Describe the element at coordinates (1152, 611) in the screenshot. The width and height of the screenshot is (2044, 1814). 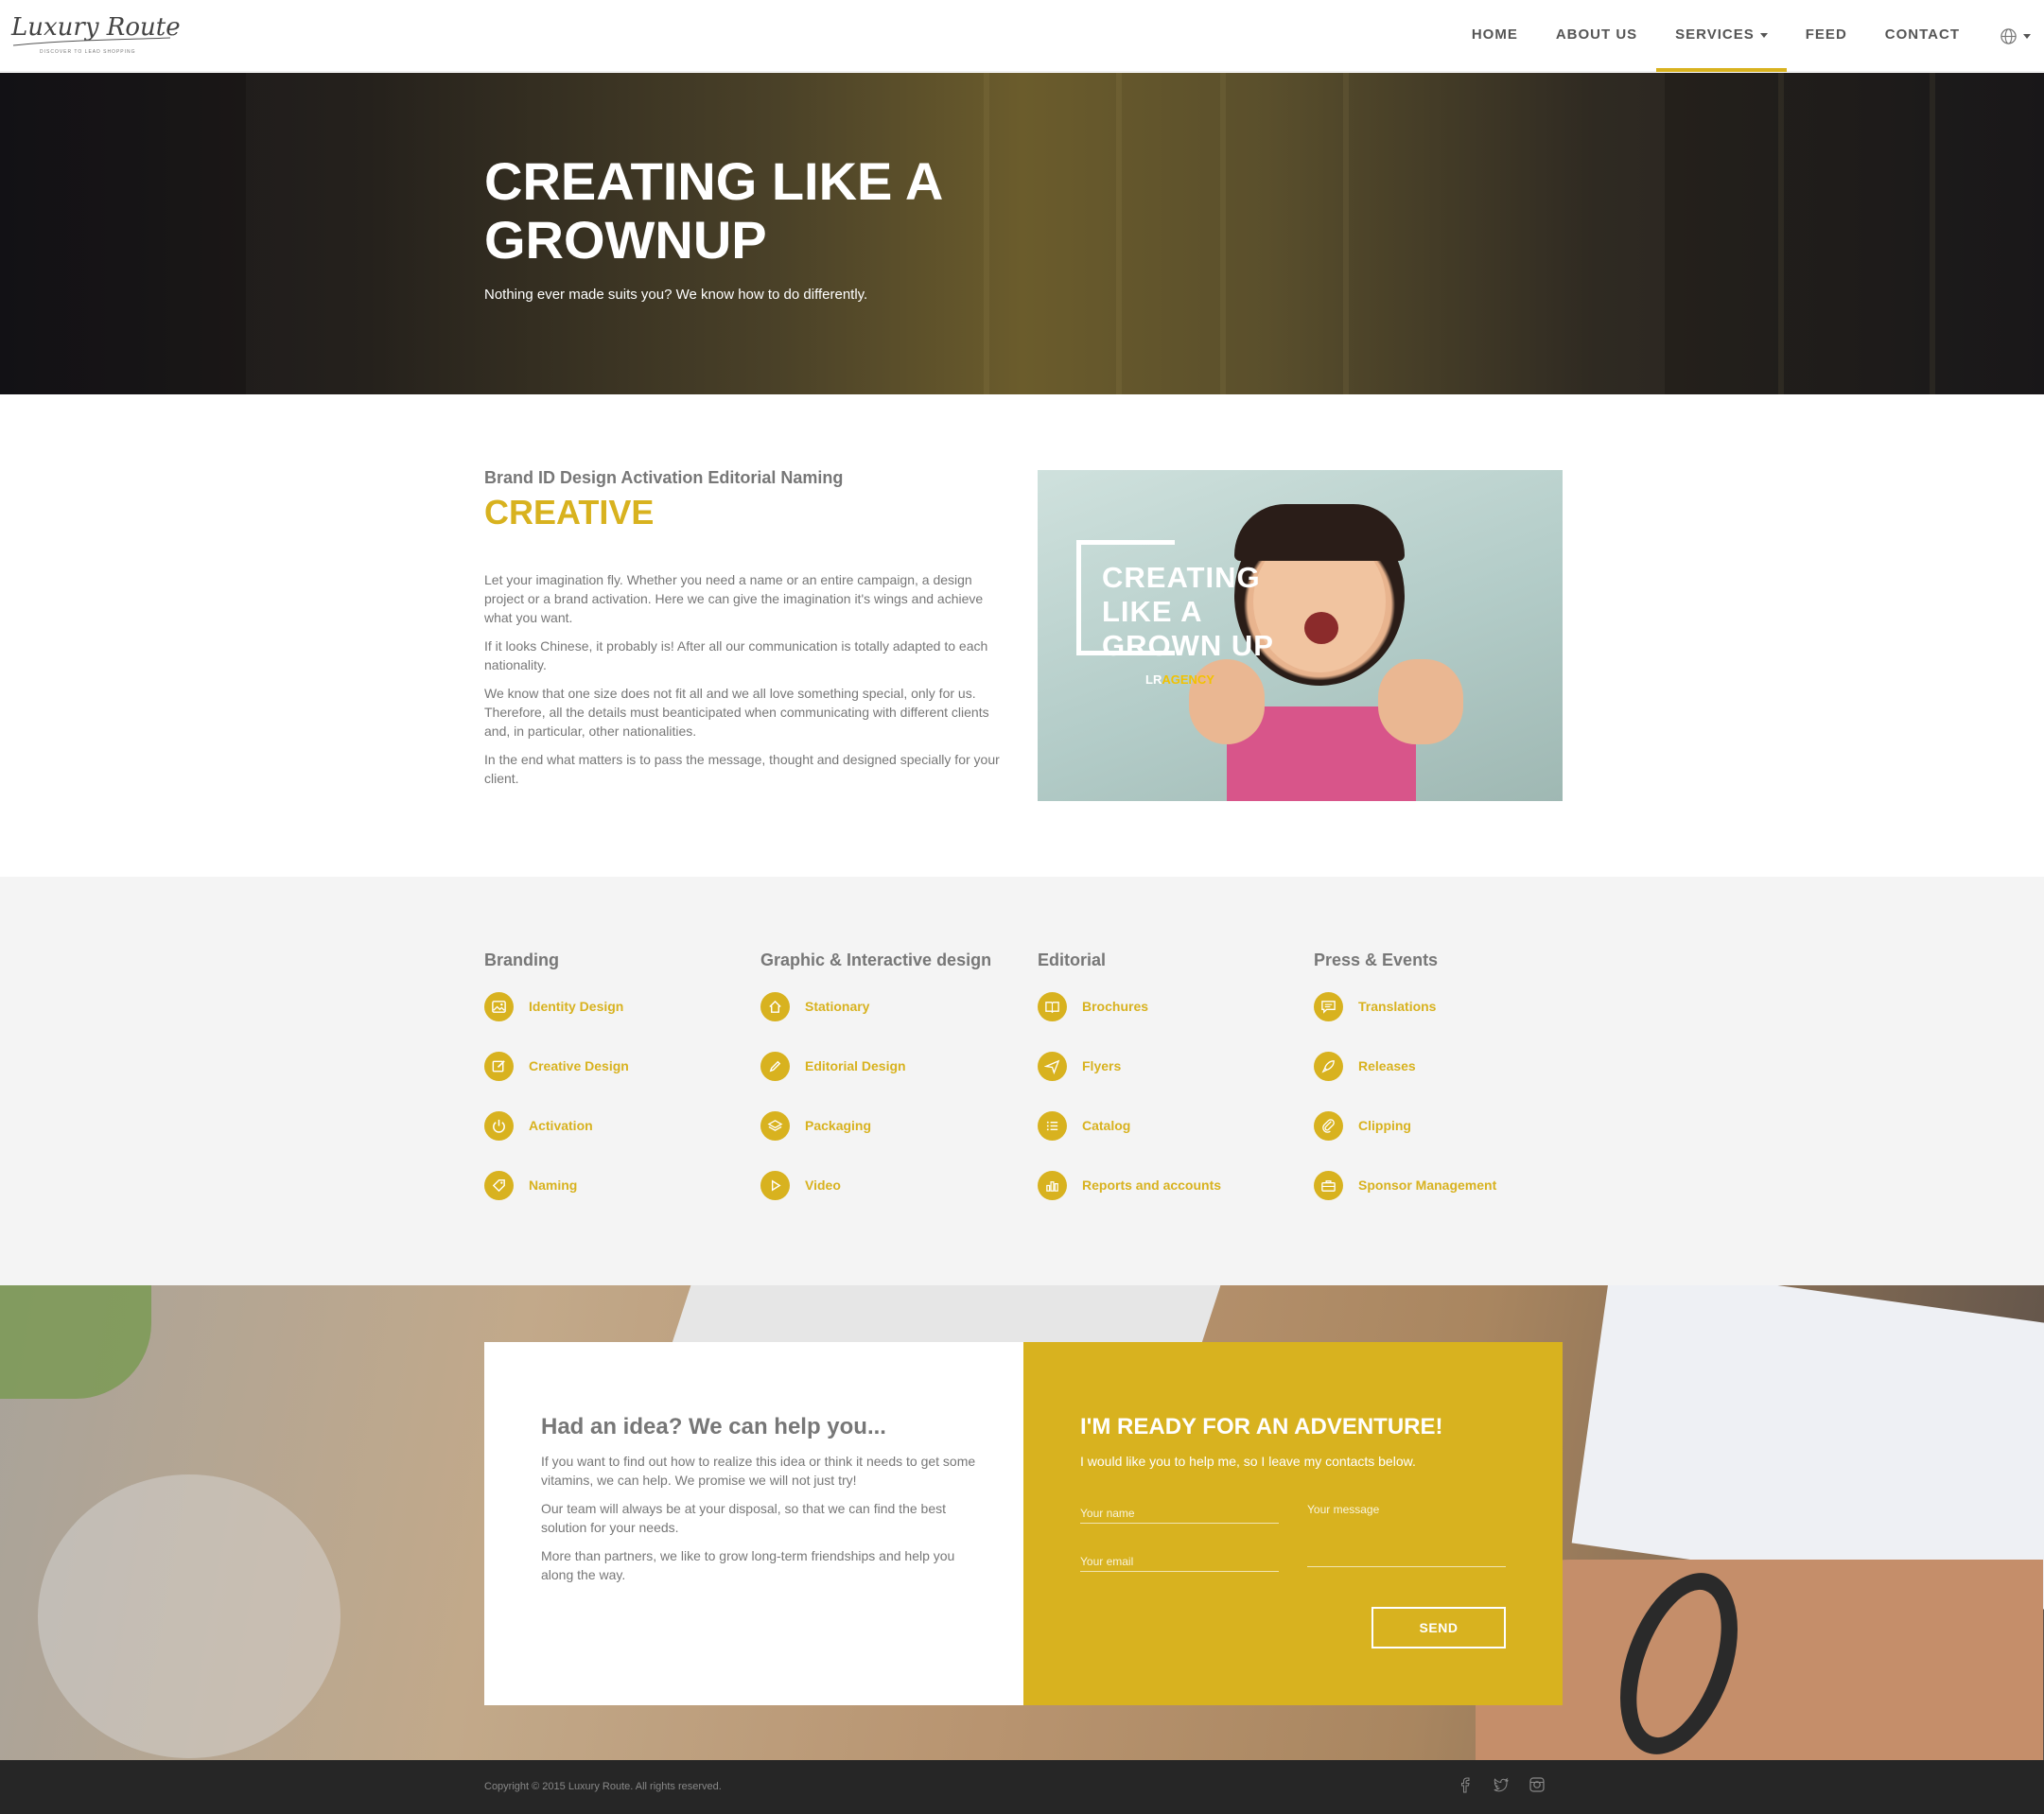
I see `image-overlay-line: LIKE A` at that location.